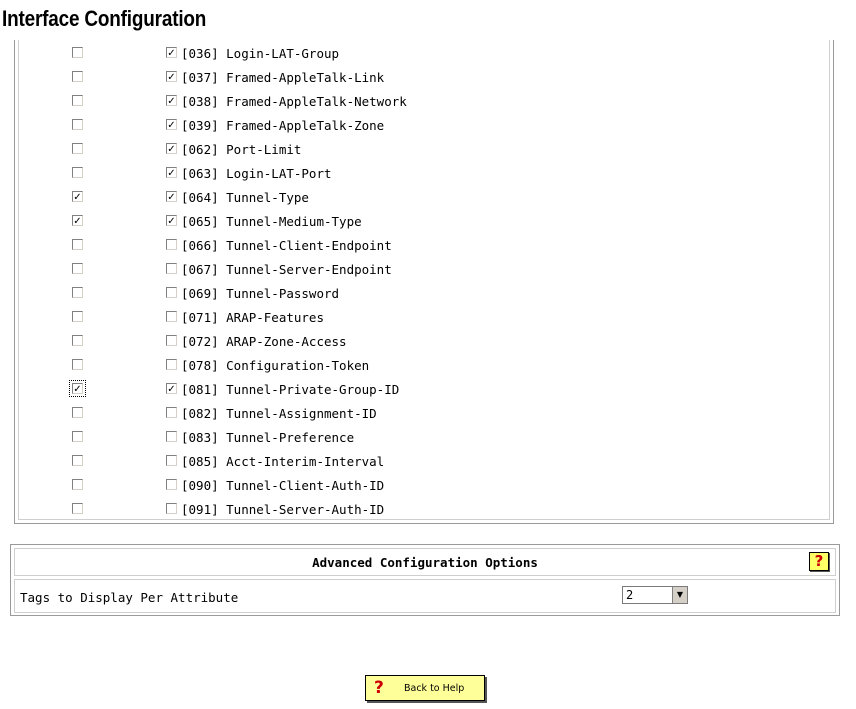  Describe the element at coordinates (260, 53) in the screenshot. I see `attribute-label: [036] Login-LAT-Group` at that location.